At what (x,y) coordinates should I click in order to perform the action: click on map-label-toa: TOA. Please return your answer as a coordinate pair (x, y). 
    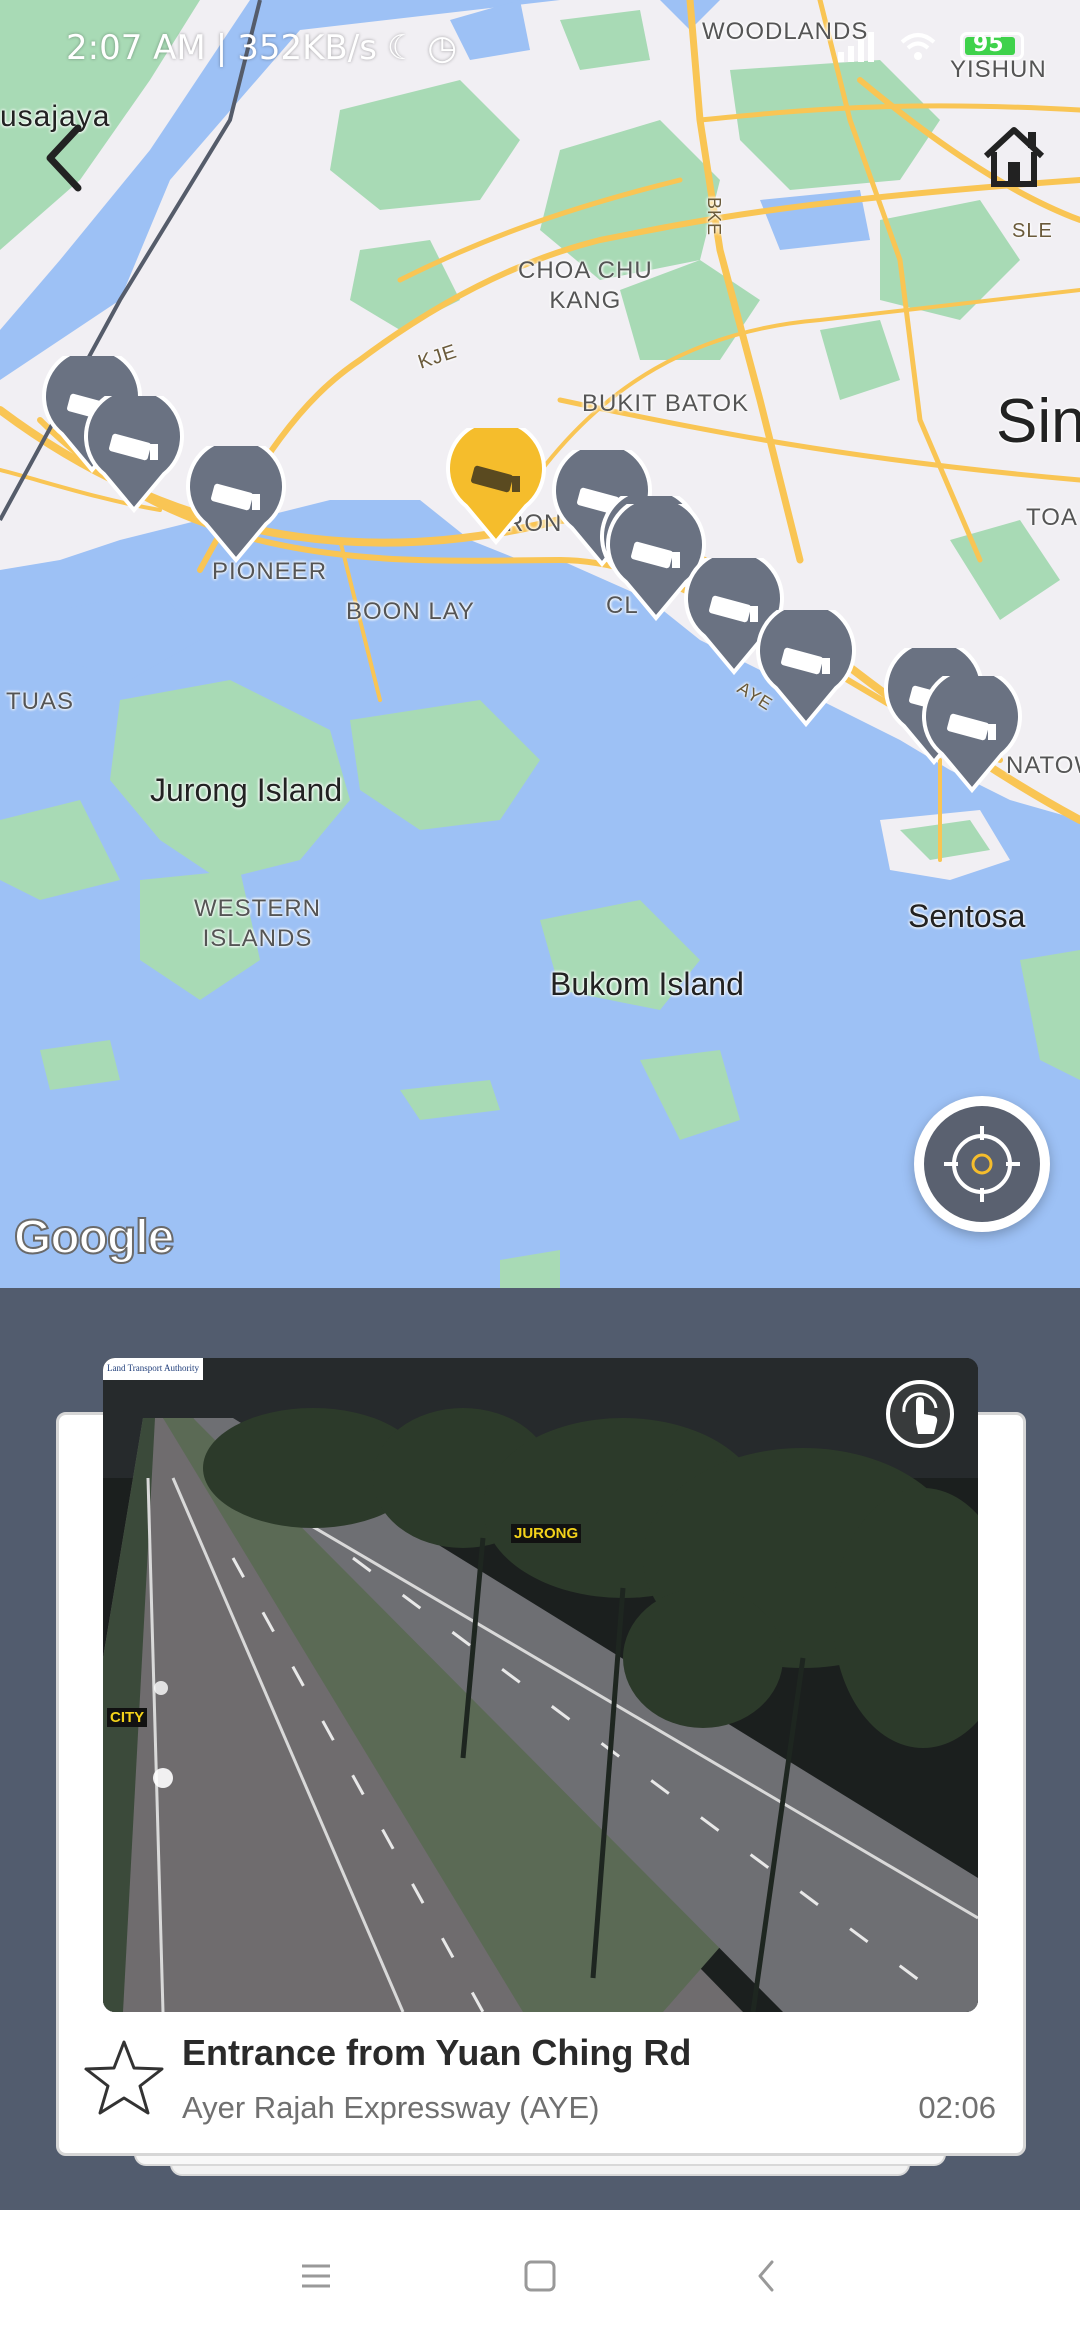
    Looking at the image, I should click on (1052, 517).